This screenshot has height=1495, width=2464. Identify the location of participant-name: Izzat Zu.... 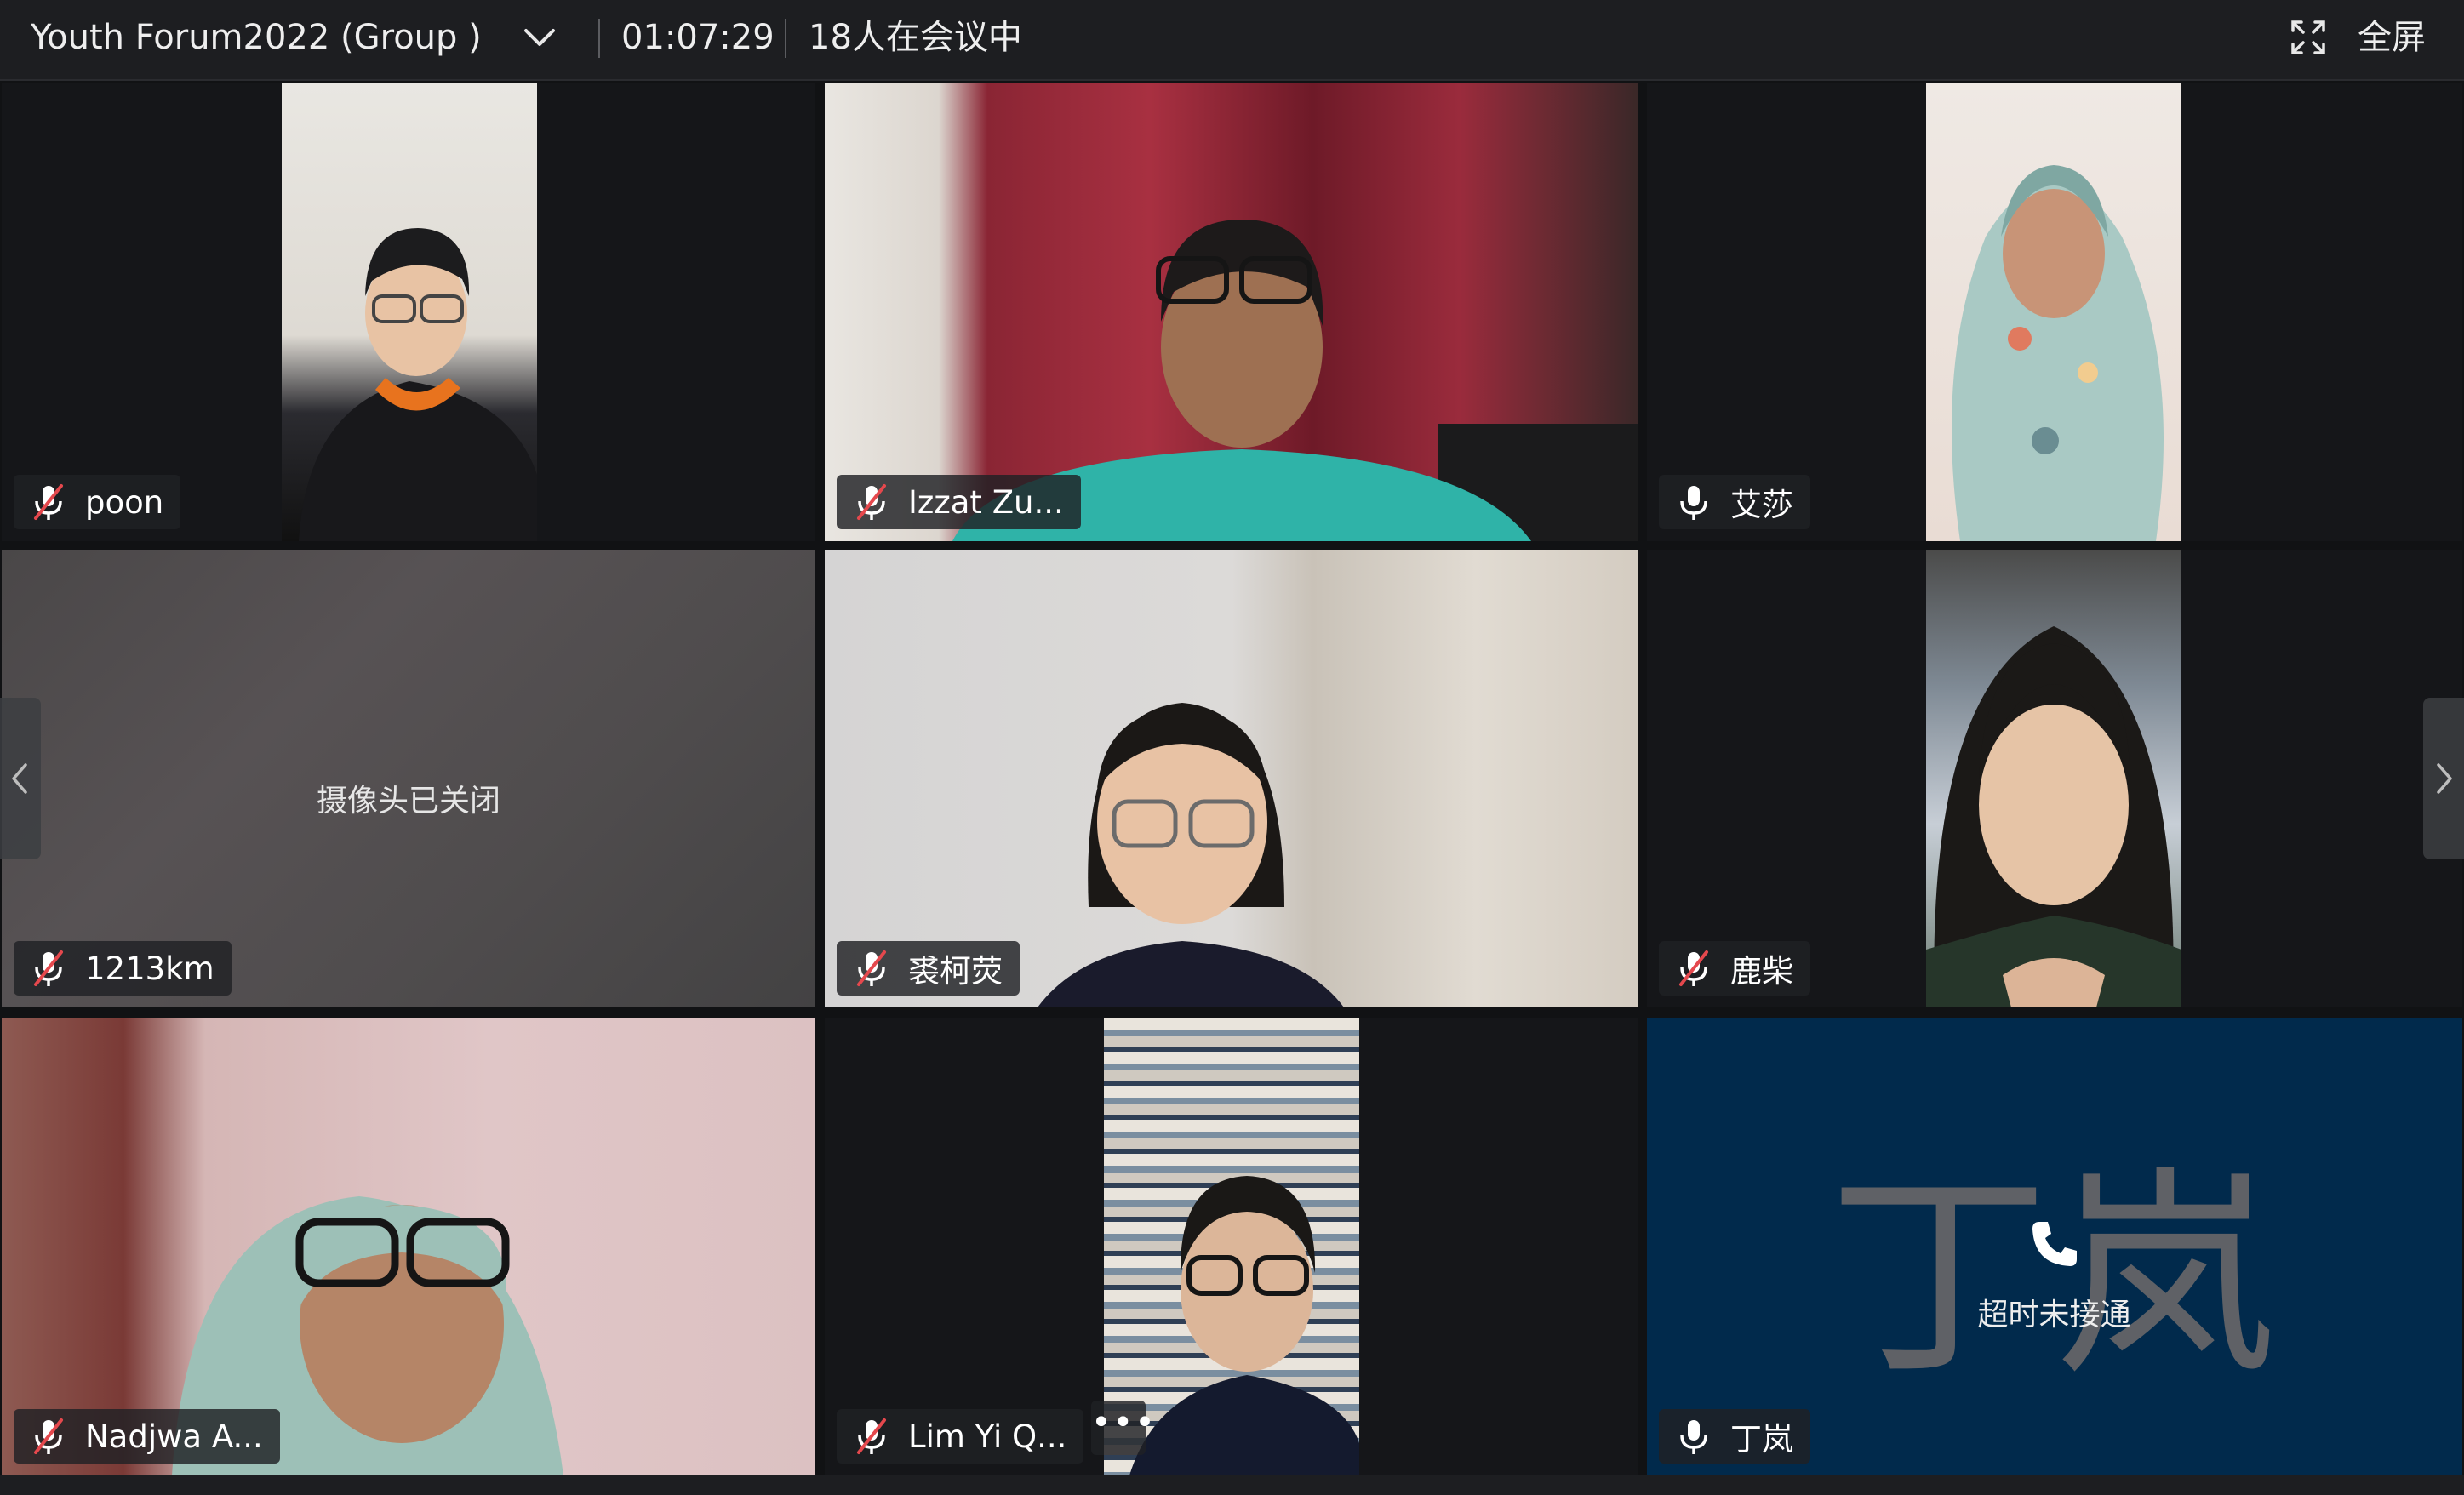
(986, 502).